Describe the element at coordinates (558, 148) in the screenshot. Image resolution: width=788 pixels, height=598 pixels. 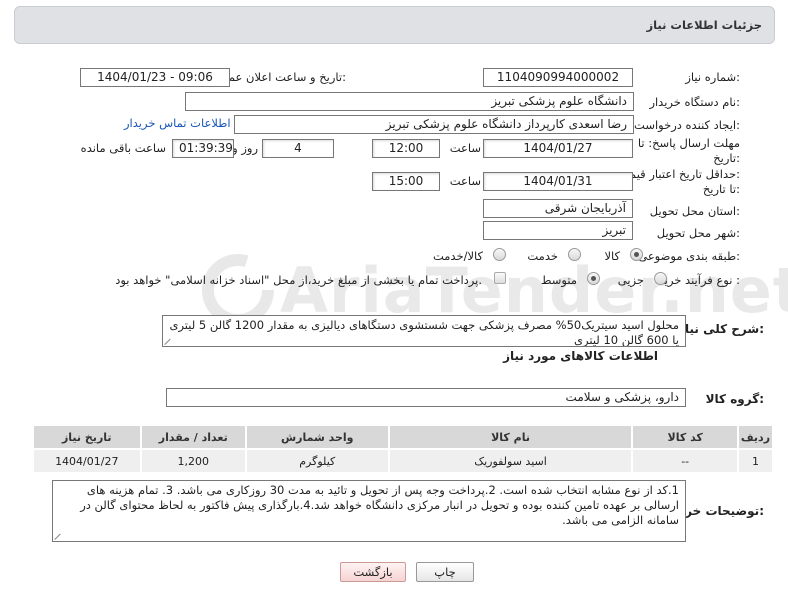
I see `deadline-date-field: 1404/01/27` at that location.